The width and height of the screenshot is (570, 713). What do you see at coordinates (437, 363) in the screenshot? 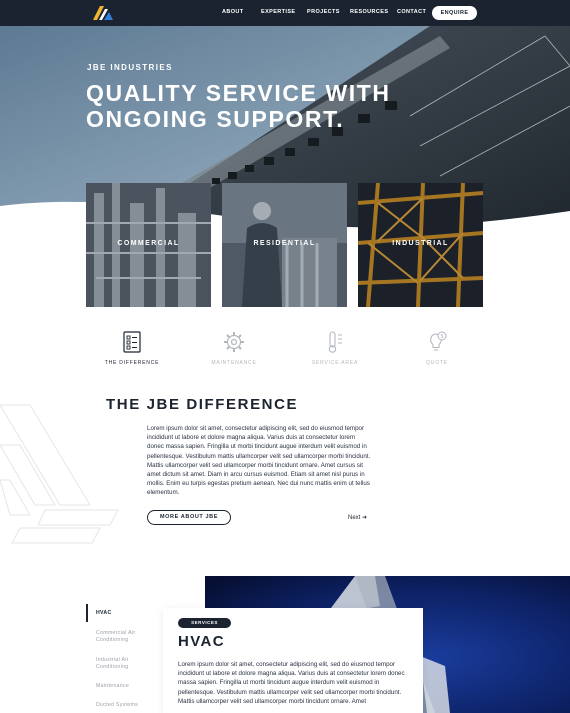
I see `feature-label: QUOTE` at bounding box center [437, 363].